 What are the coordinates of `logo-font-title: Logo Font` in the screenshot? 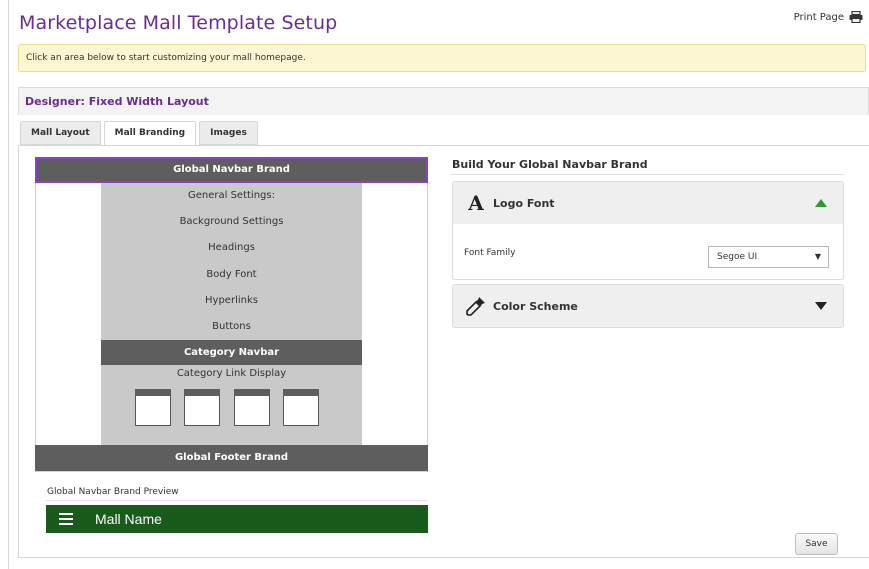 It's located at (524, 203).